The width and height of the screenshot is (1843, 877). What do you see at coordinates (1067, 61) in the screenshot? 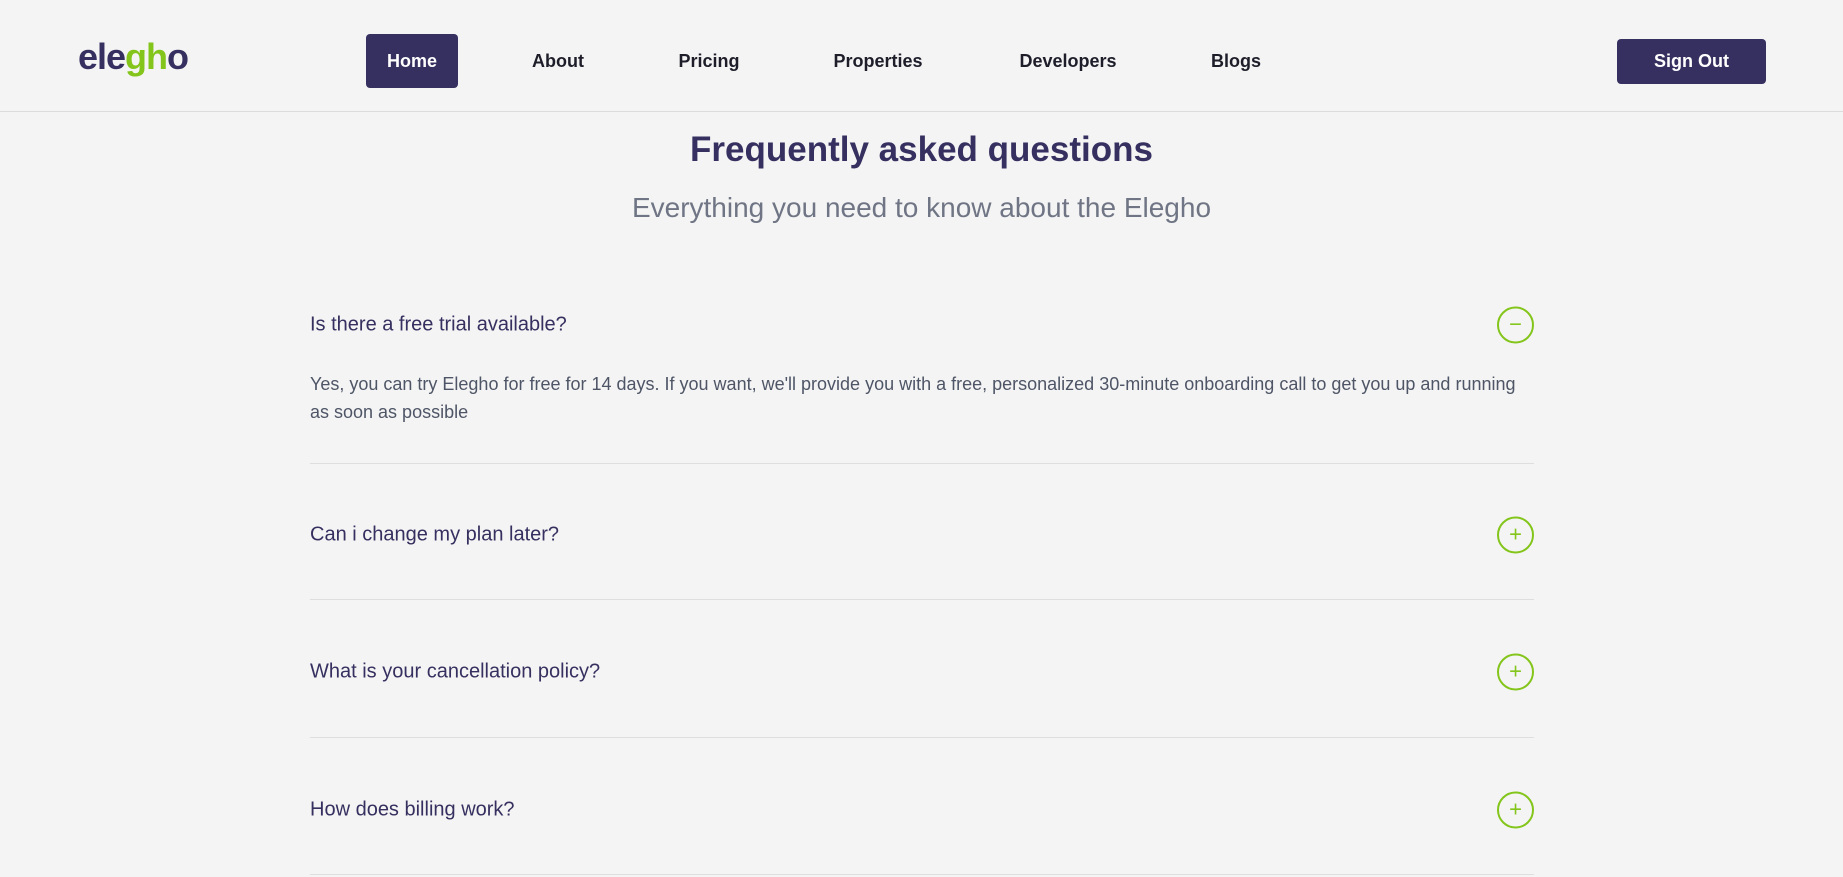
I see `nav-developers: Developers` at bounding box center [1067, 61].